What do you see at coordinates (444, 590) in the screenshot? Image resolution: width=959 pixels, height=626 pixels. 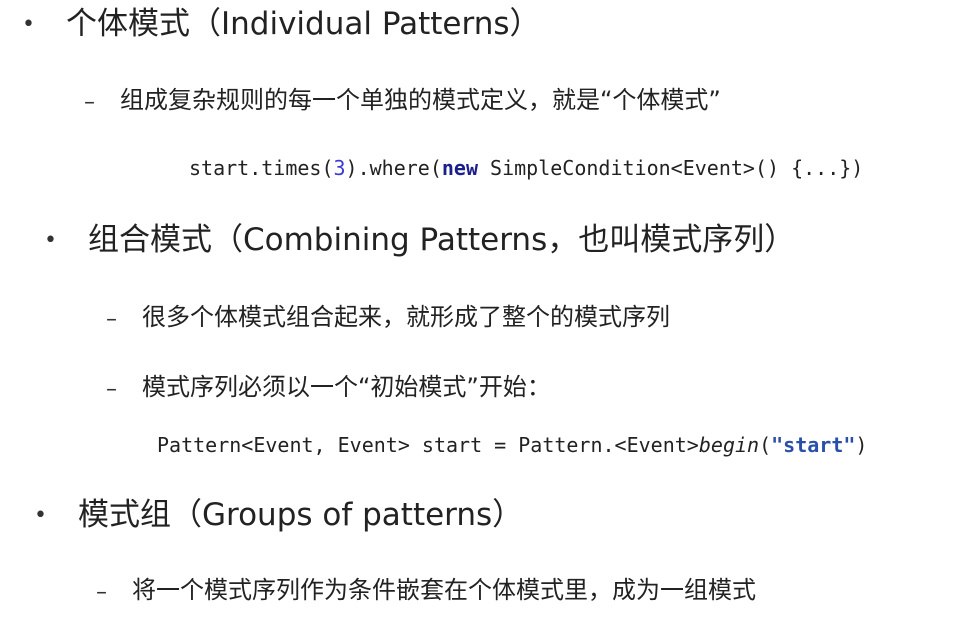 I see `item-groups-nesting: 将一个模式序列作为条件嵌套在个体模式里，成为一组模式` at bounding box center [444, 590].